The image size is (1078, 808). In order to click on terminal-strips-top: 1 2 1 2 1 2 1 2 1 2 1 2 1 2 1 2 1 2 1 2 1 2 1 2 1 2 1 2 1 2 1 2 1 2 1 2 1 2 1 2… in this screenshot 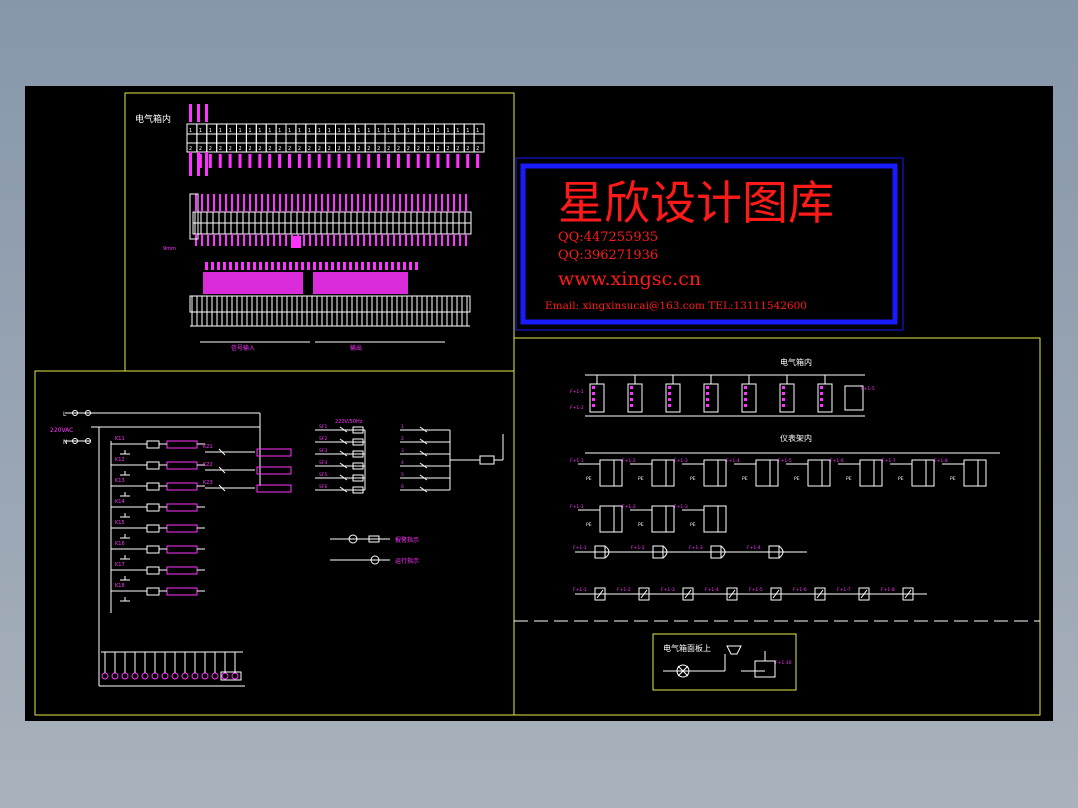, I will do `click(324, 223)`.